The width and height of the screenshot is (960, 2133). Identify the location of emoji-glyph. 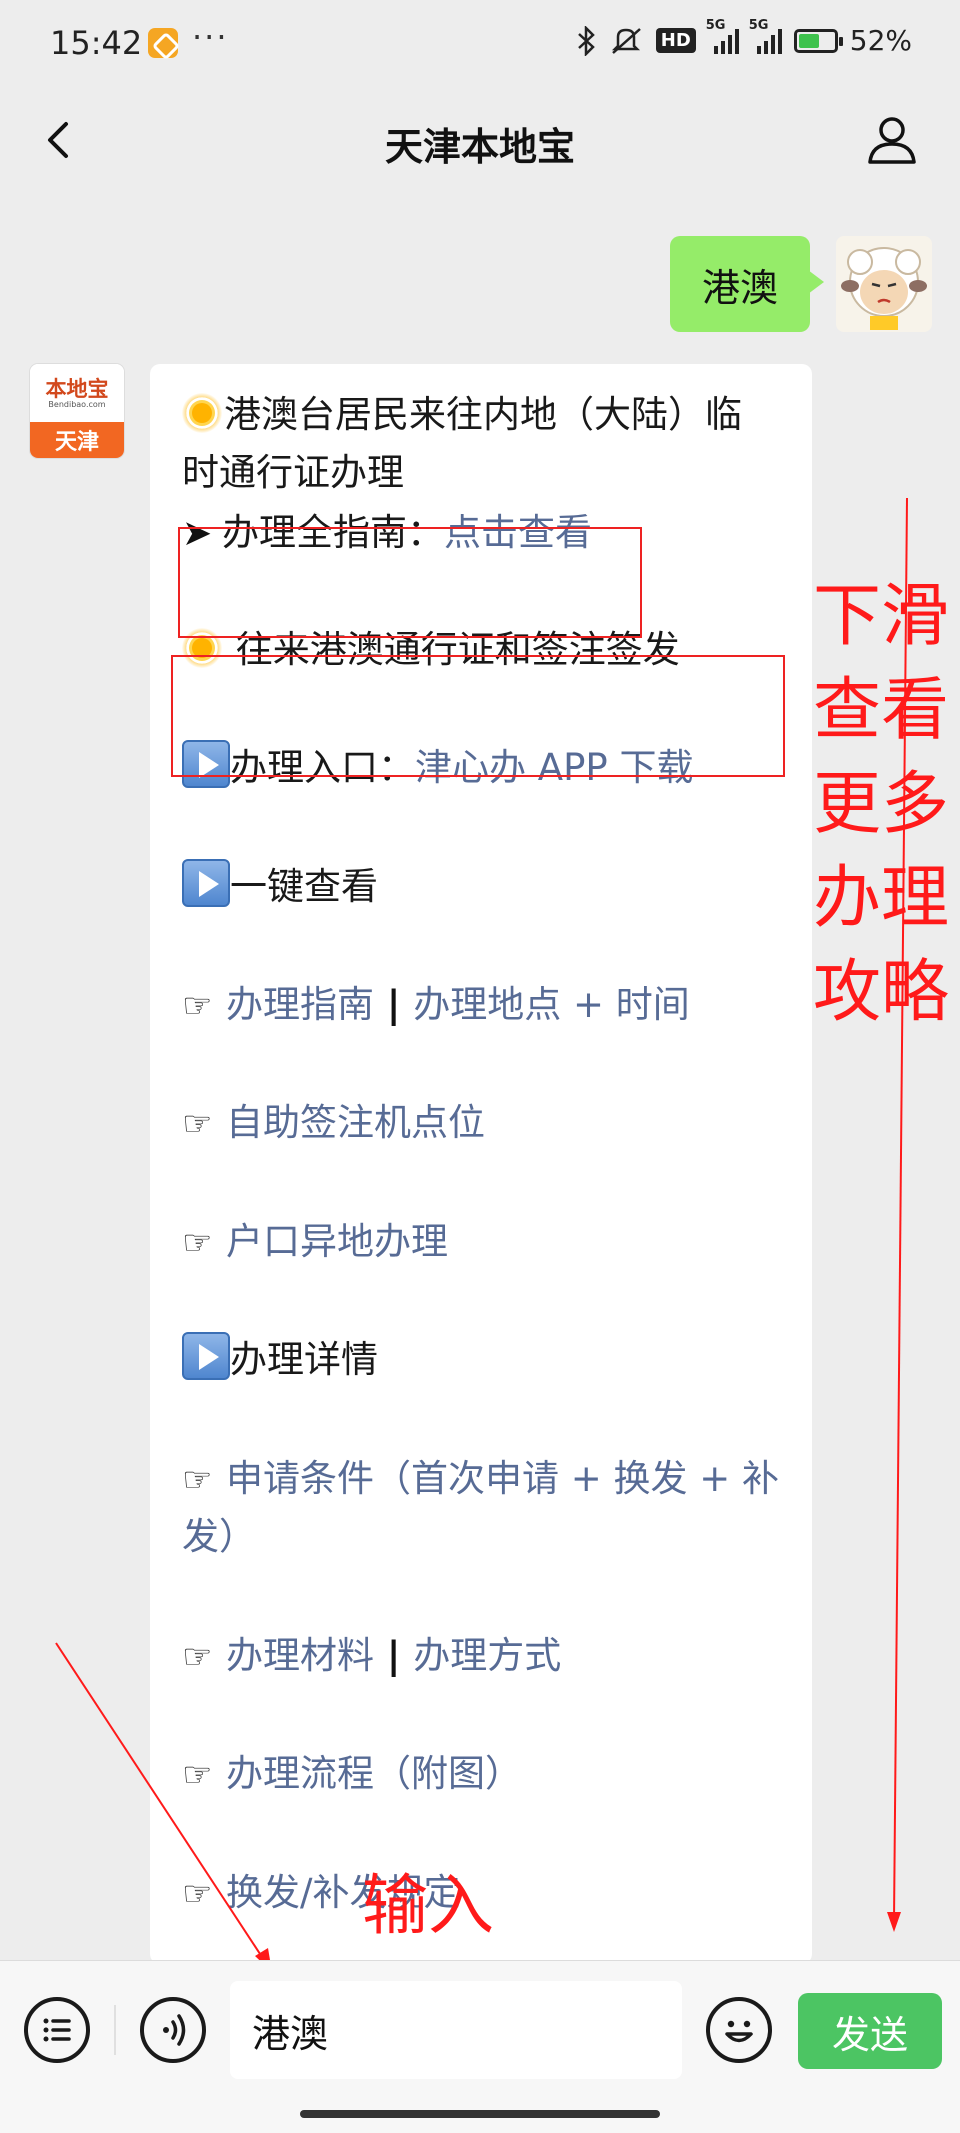
(739, 2031).